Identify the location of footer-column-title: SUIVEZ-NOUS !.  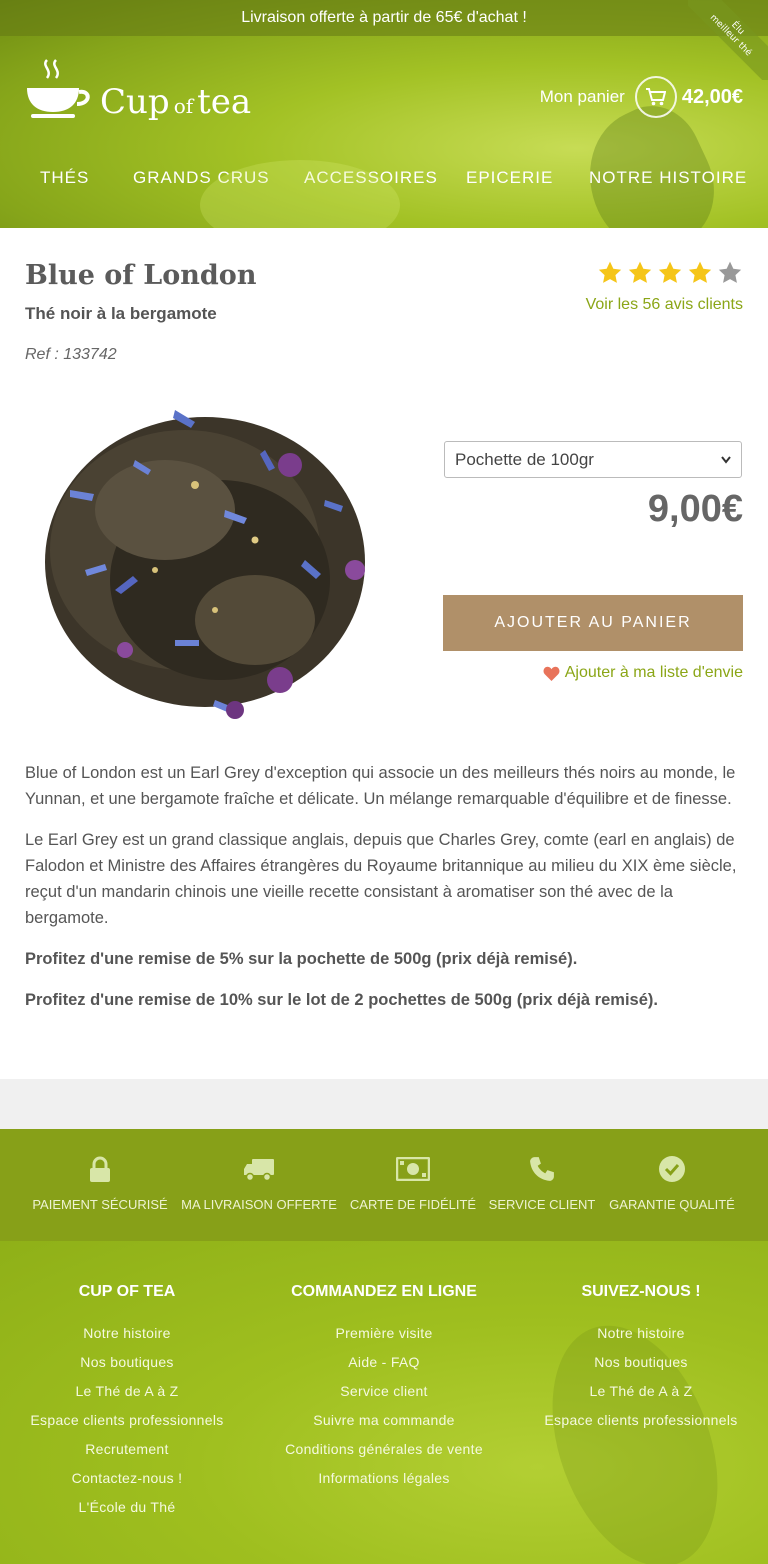
(641, 1291).